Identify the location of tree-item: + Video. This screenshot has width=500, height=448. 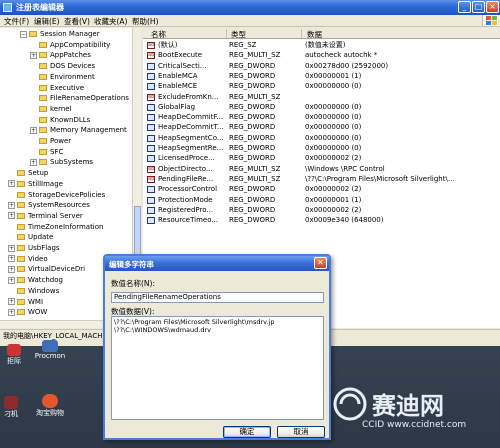
(28, 259).